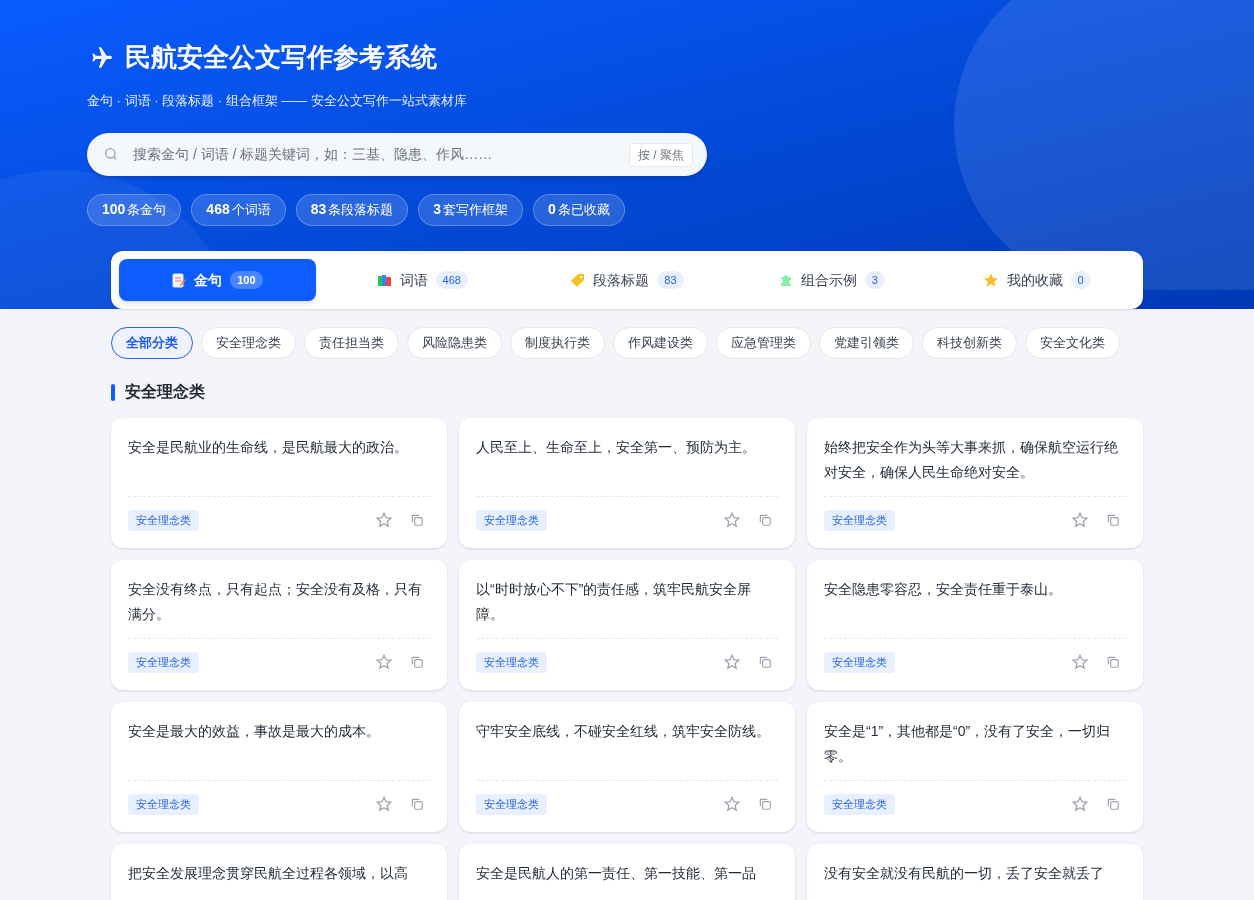 This screenshot has width=1254, height=900. What do you see at coordinates (968, 744) in the screenshot?
I see `quote-text: 安全是“1”，其他都是“0”，没有了安全，一切归零。` at bounding box center [968, 744].